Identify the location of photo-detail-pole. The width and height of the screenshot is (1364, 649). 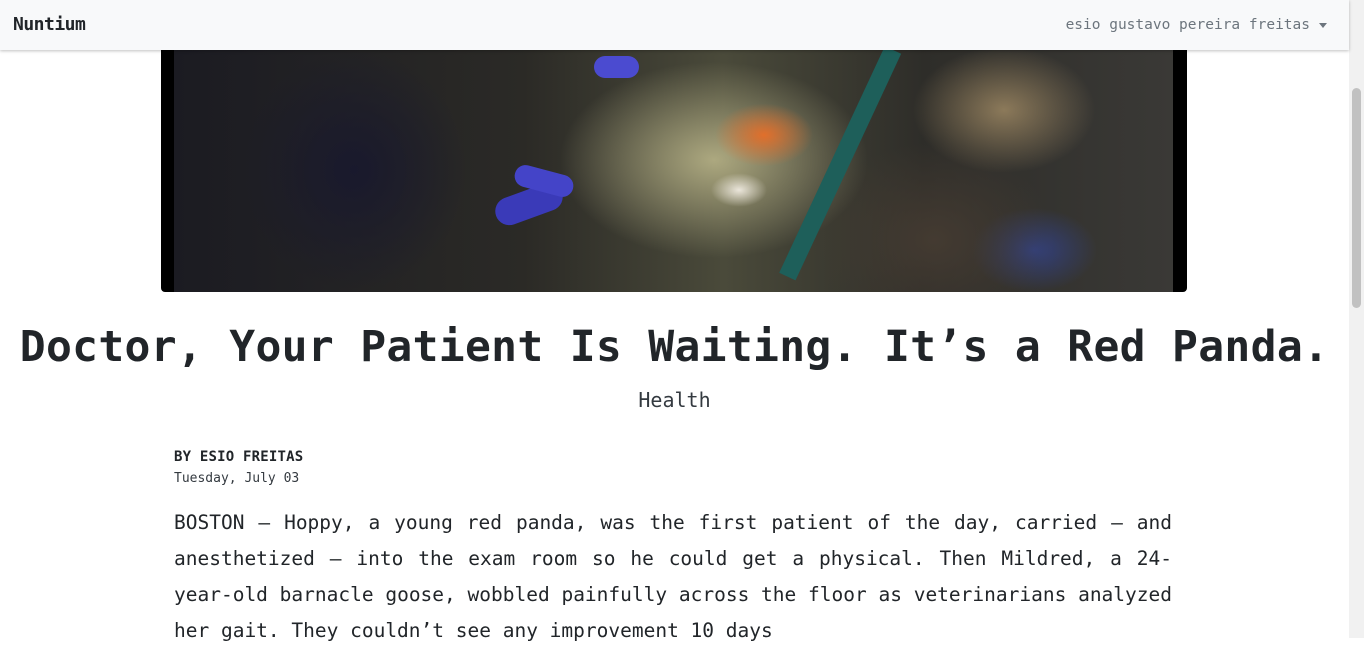
(840, 165).